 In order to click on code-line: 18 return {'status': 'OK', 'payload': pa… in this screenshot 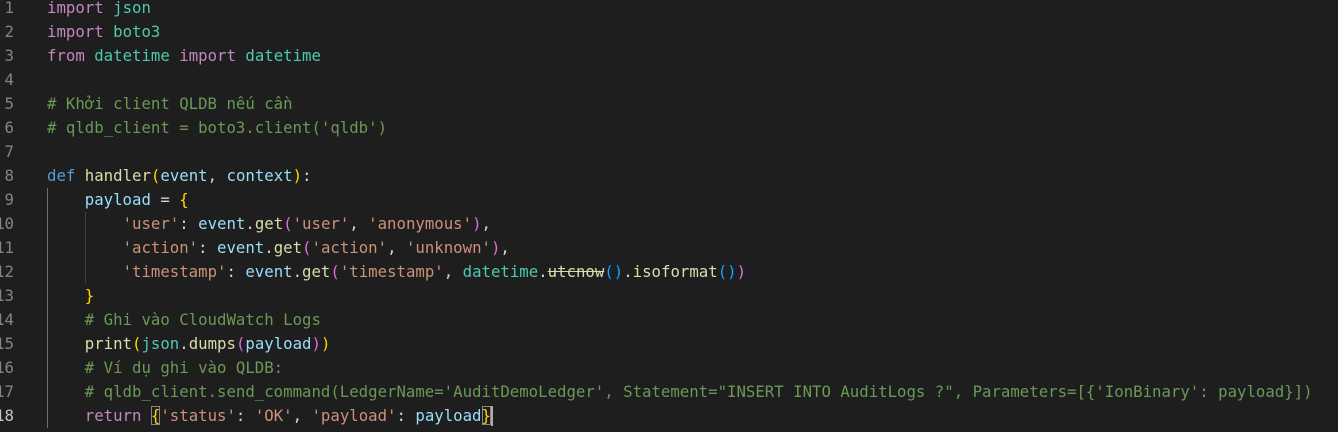, I will do `click(669, 416)`.